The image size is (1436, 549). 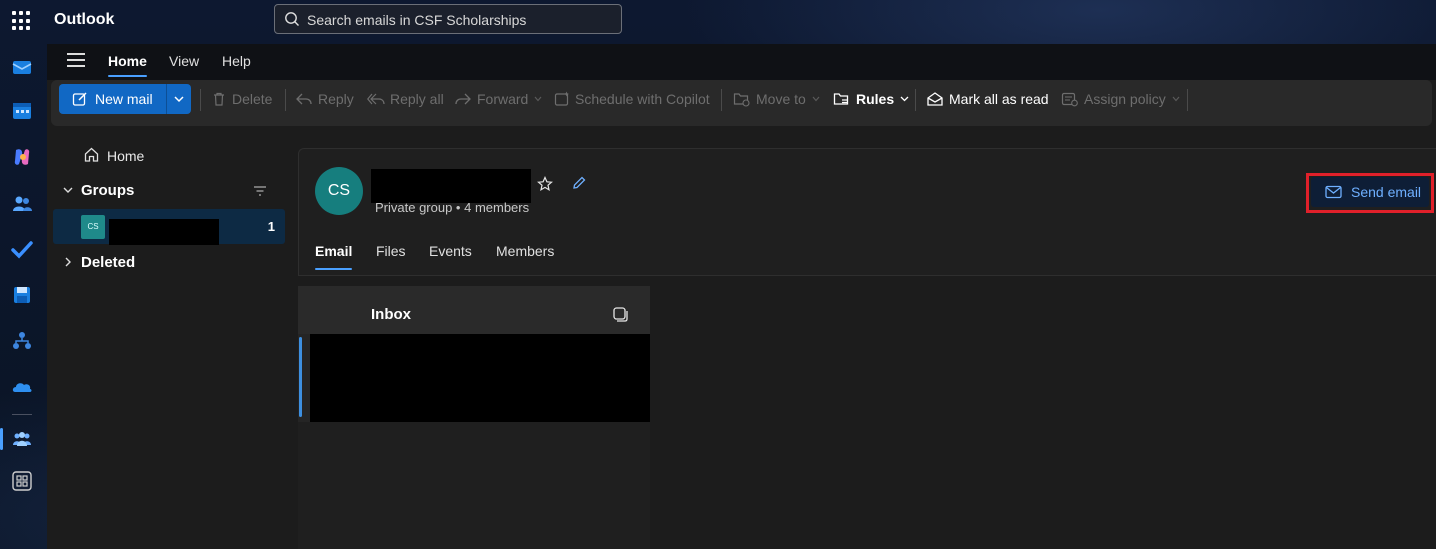 I want to click on envelope-open-icon, so click(x=935, y=99).